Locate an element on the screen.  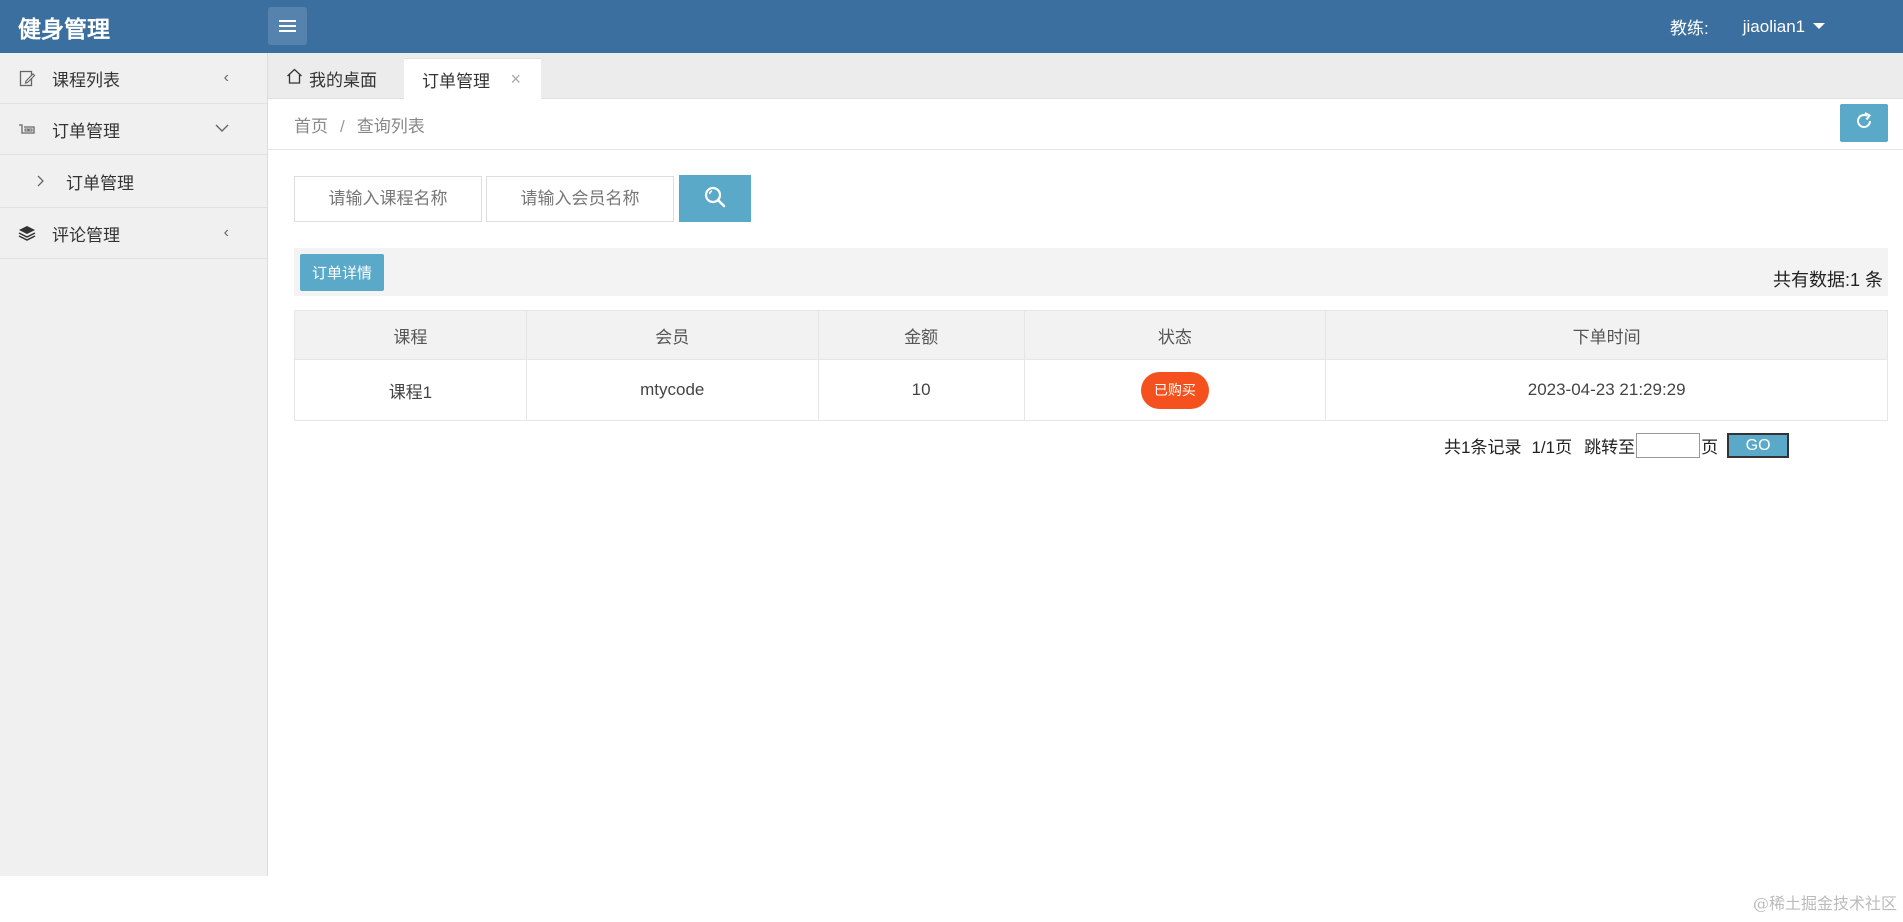
refresh-icon is located at coordinates (1864, 123).